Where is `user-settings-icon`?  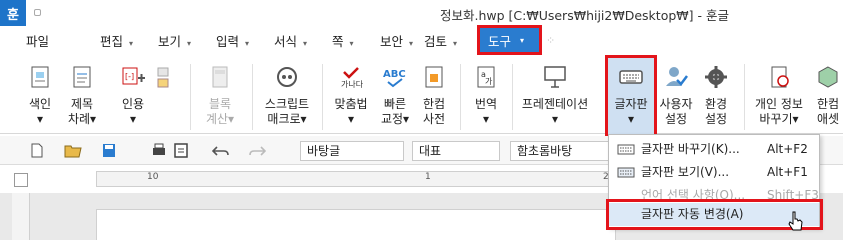 user-settings-icon is located at coordinates (677, 76).